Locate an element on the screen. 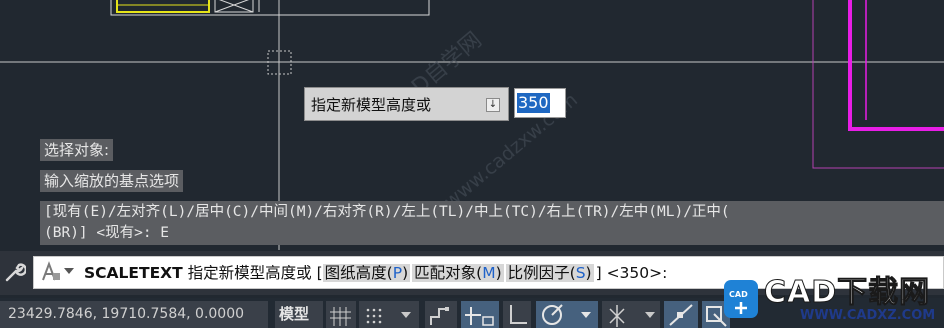 This screenshot has width=944, height=328. ortho-mode-button is located at coordinates (517, 314).